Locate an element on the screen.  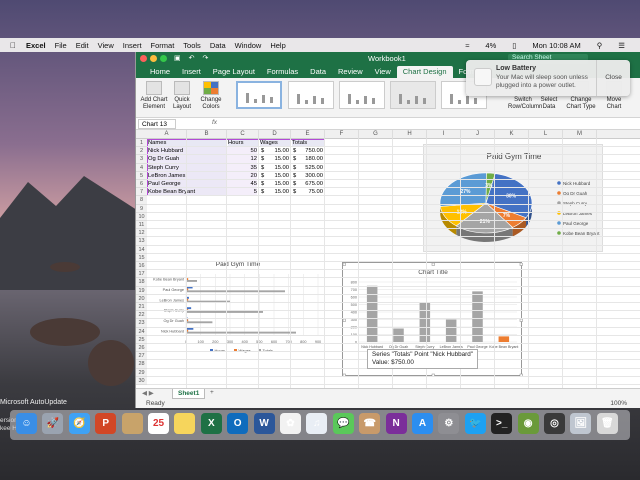
outlook-icon: O is located at coordinates (238, 423).